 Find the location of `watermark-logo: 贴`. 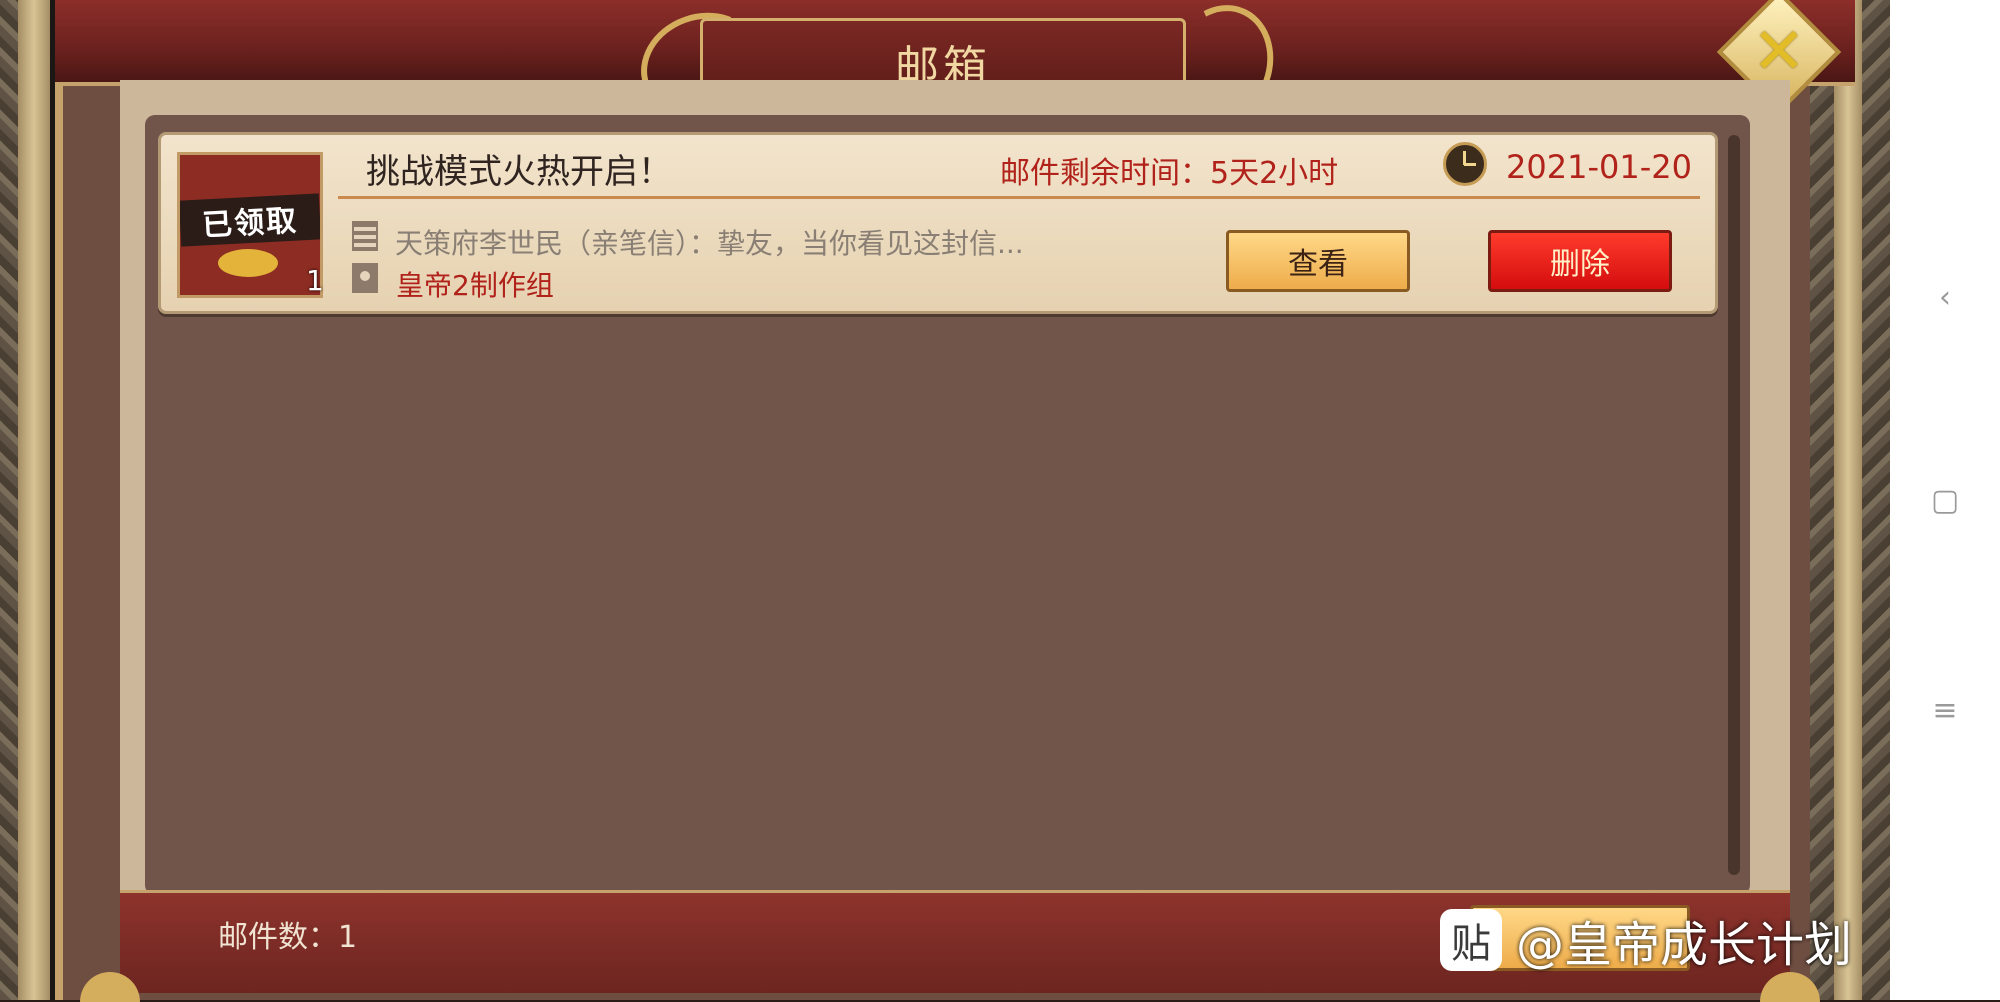

watermark-logo: 贴 is located at coordinates (1471, 940).